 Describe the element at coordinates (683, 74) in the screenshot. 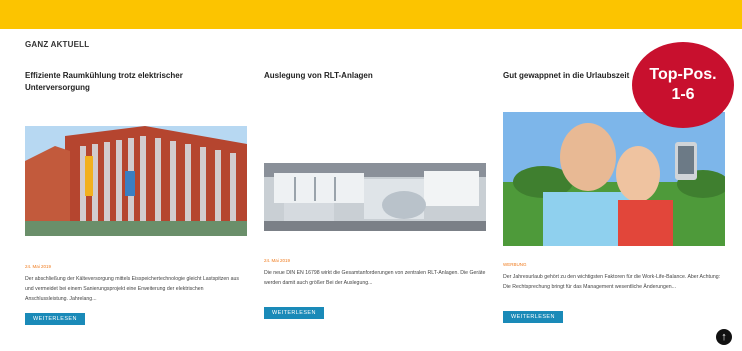

I see `badge-line-1: Top-Pos.` at that location.